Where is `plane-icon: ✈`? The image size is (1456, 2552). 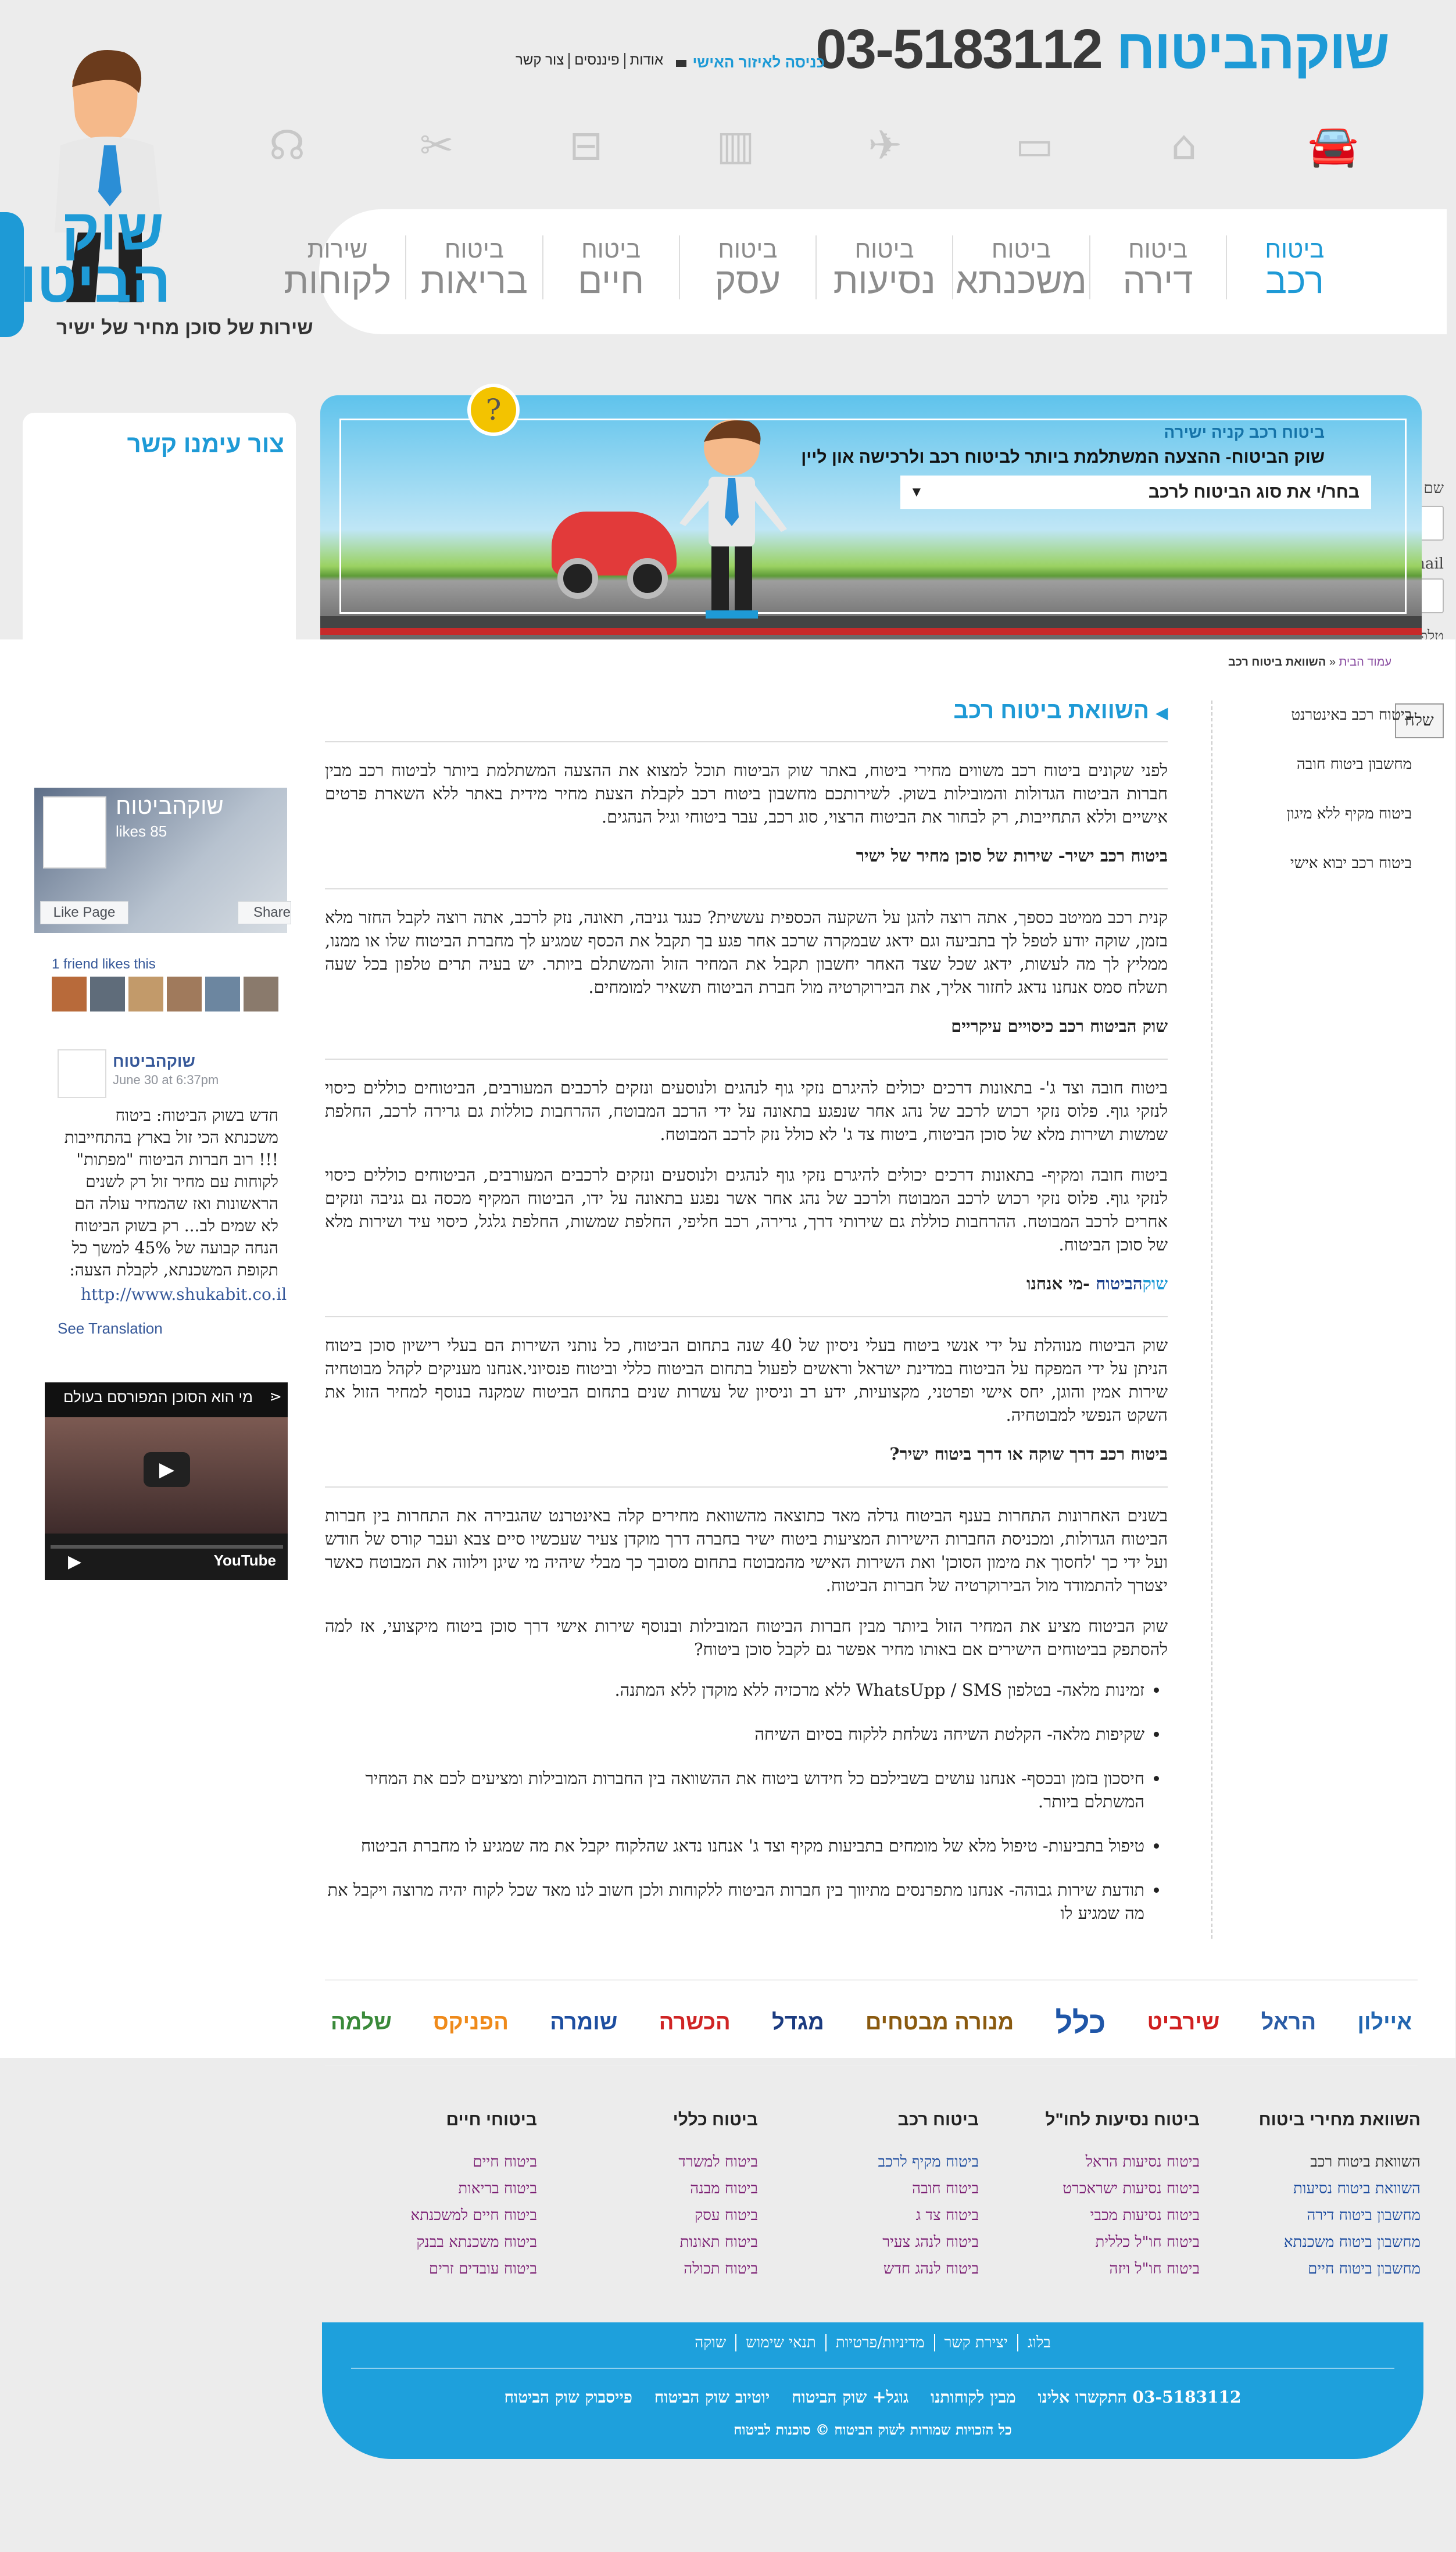
plane-icon: ✈ is located at coordinates (886, 145).